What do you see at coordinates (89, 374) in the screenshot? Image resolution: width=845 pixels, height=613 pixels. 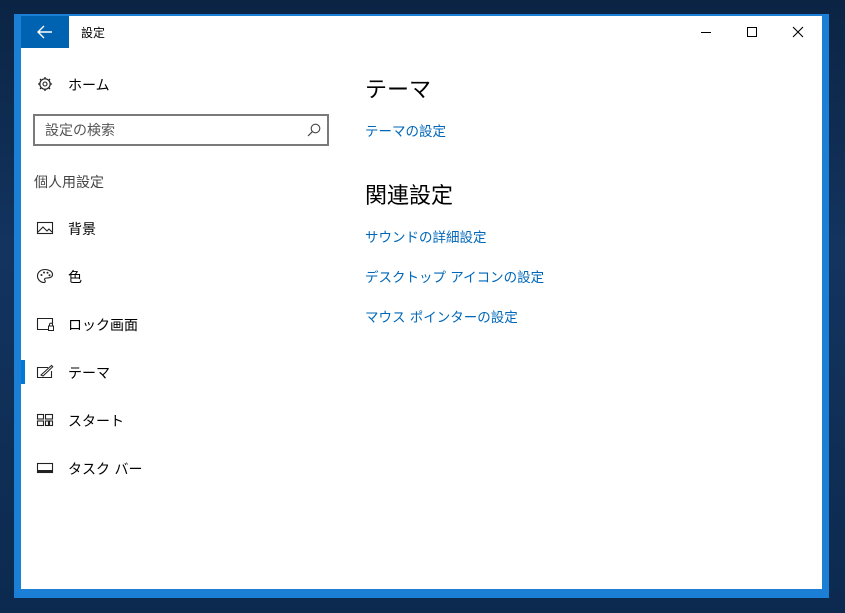 I see `sidebar-item-label: テーマ` at bounding box center [89, 374].